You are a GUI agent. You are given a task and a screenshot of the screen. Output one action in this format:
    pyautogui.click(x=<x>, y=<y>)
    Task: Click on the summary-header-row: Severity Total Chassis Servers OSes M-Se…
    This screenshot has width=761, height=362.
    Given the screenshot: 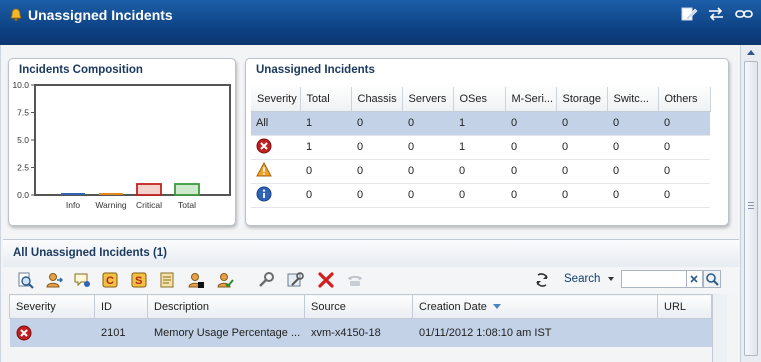 What is the action you would take?
    pyautogui.click(x=481, y=99)
    